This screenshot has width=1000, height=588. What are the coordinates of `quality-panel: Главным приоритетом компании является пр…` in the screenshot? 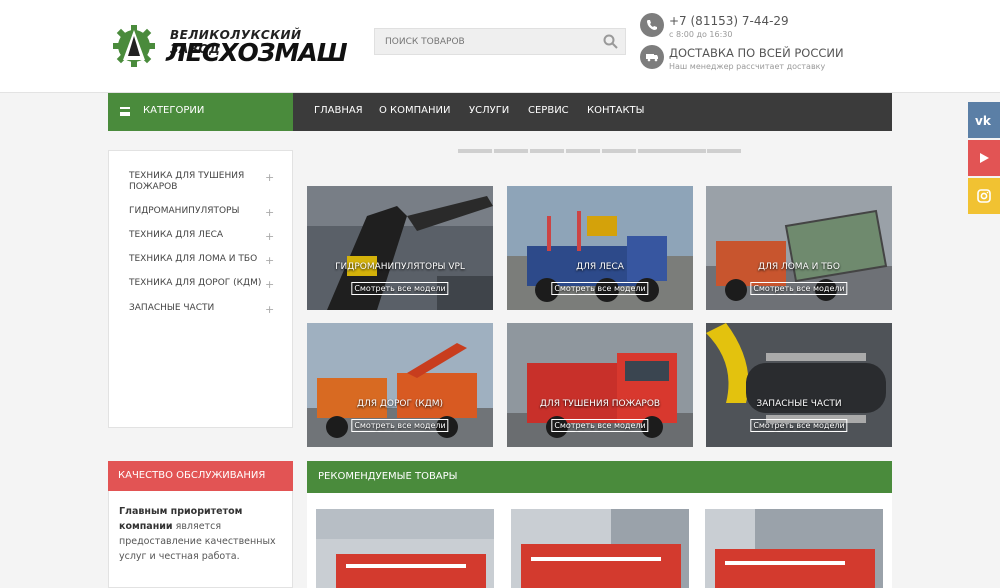 It's located at (200, 539).